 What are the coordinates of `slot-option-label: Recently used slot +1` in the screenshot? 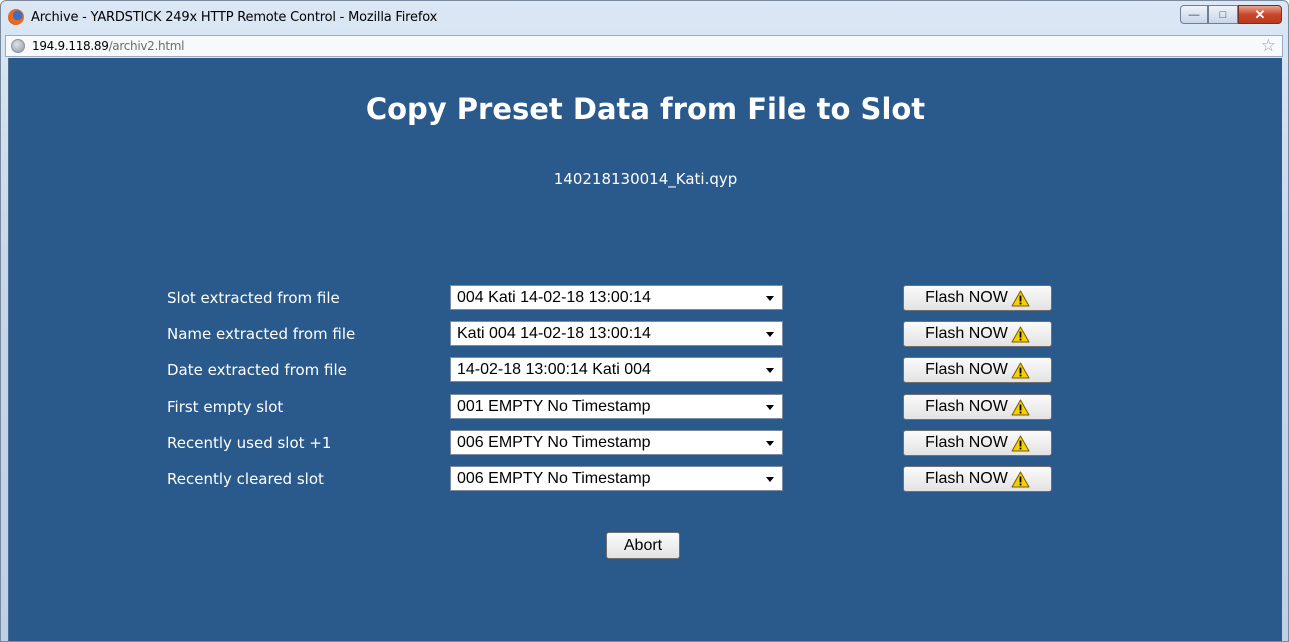 It's located at (249, 443).